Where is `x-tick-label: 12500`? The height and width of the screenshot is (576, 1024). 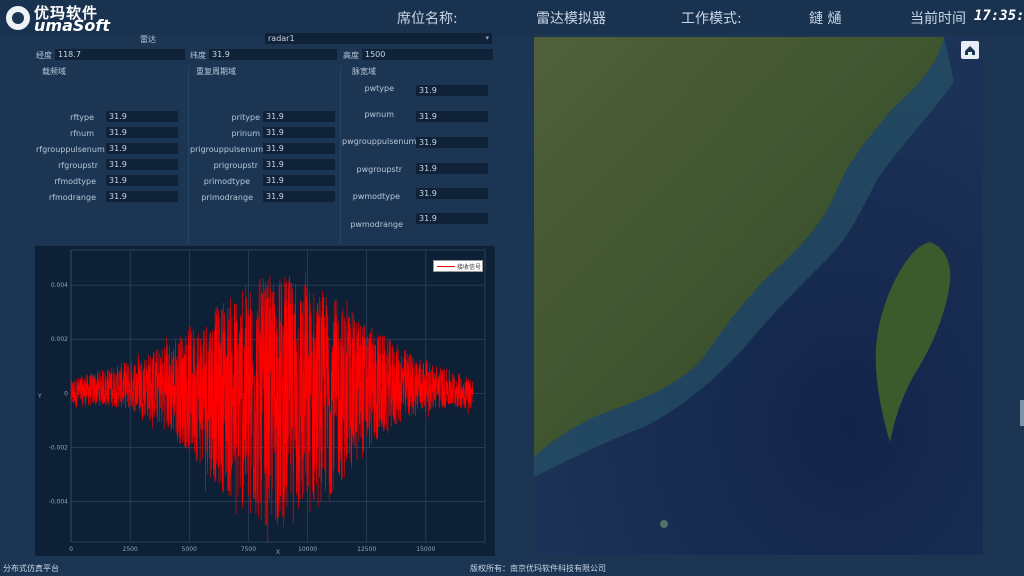
x-tick-label: 12500 is located at coordinates (366, 549).